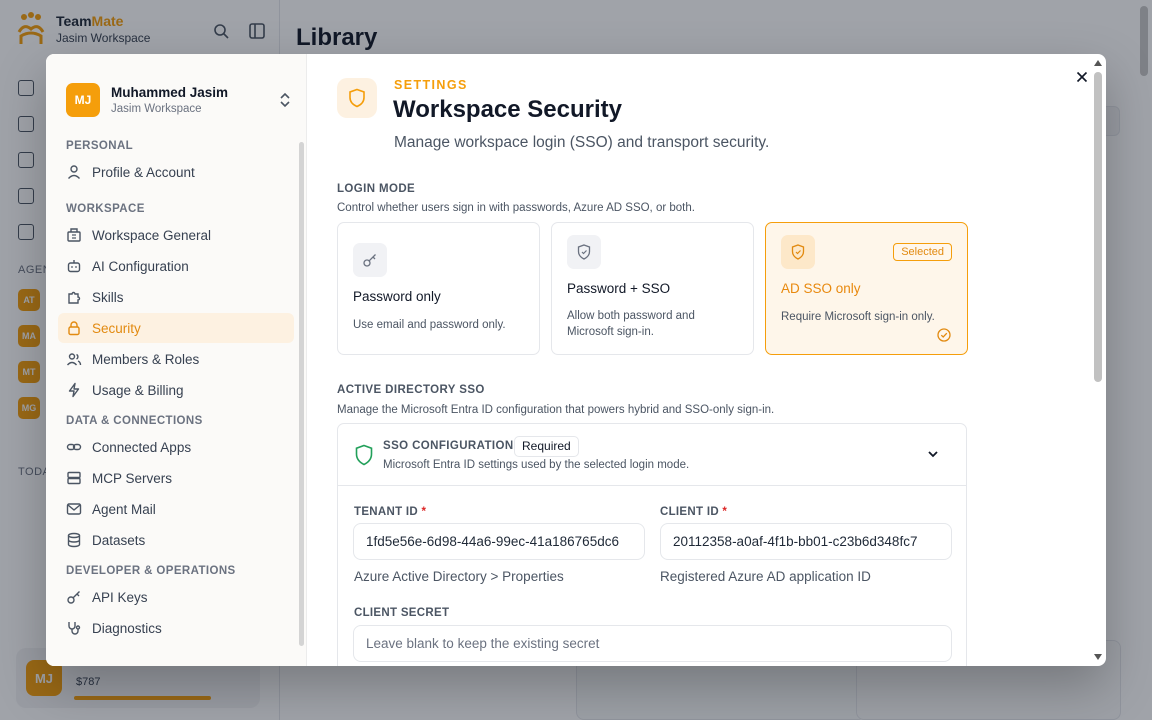 This screenshot has height=720, width=1152. What do you see at coordinates (176, 597) in the screenshot?
I see `nav-item-api-keys: API Keys` at bounding box center [176, 597].